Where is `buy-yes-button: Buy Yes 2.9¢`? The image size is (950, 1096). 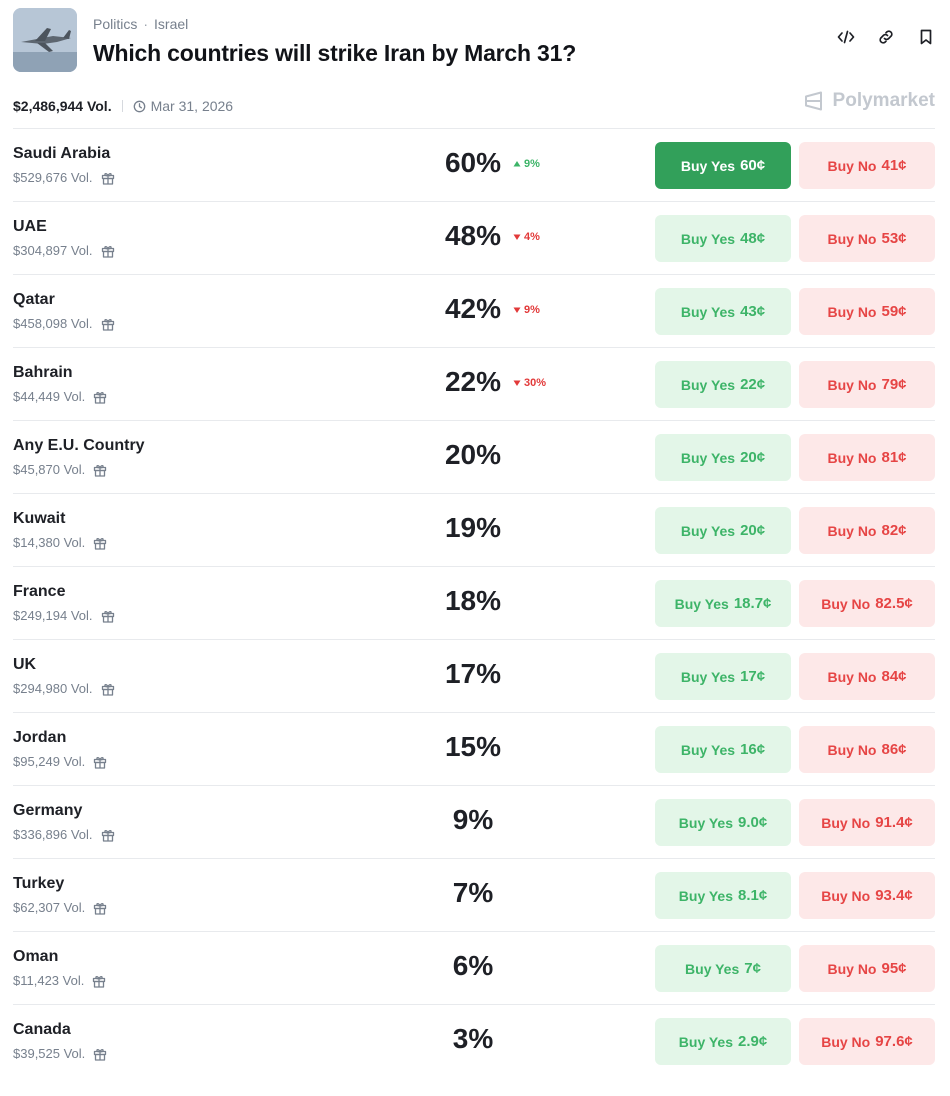
buy-yes-button: Buy Yes 2.9¢ is located at coordinates (723, 1041).